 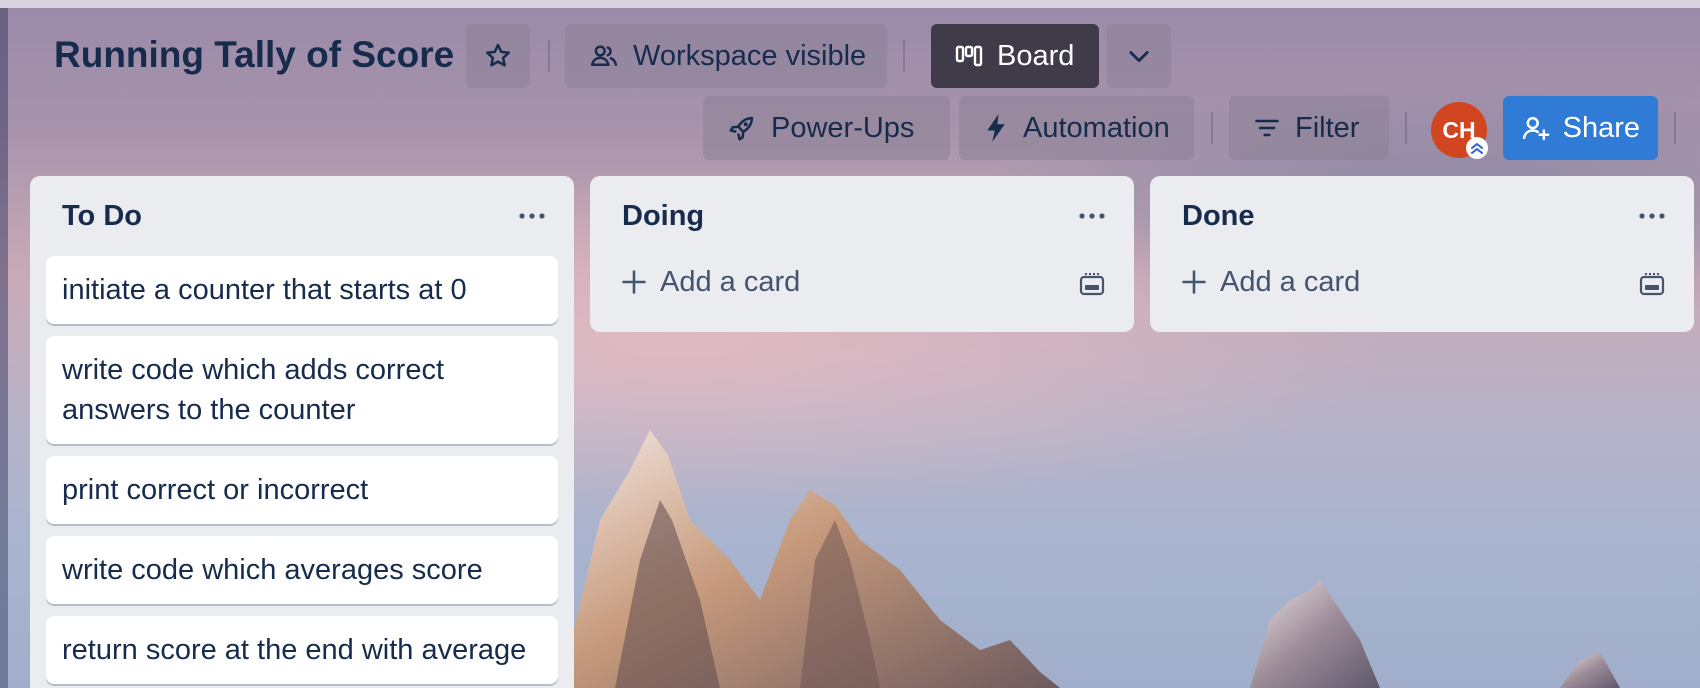 I want to click on card: write code which averages score, so click(x=302, y=570).